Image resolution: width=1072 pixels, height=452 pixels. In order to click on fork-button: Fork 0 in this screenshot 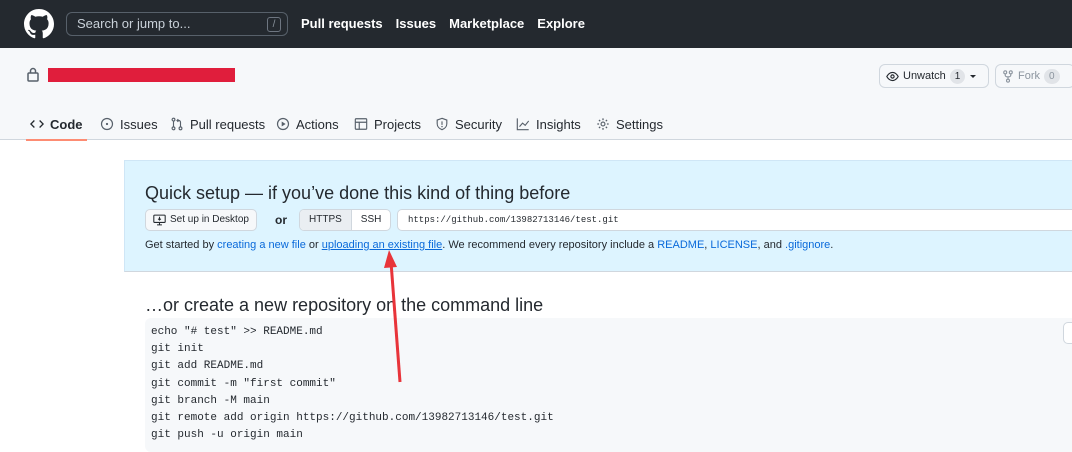, I will do `click(1033, 76)`.